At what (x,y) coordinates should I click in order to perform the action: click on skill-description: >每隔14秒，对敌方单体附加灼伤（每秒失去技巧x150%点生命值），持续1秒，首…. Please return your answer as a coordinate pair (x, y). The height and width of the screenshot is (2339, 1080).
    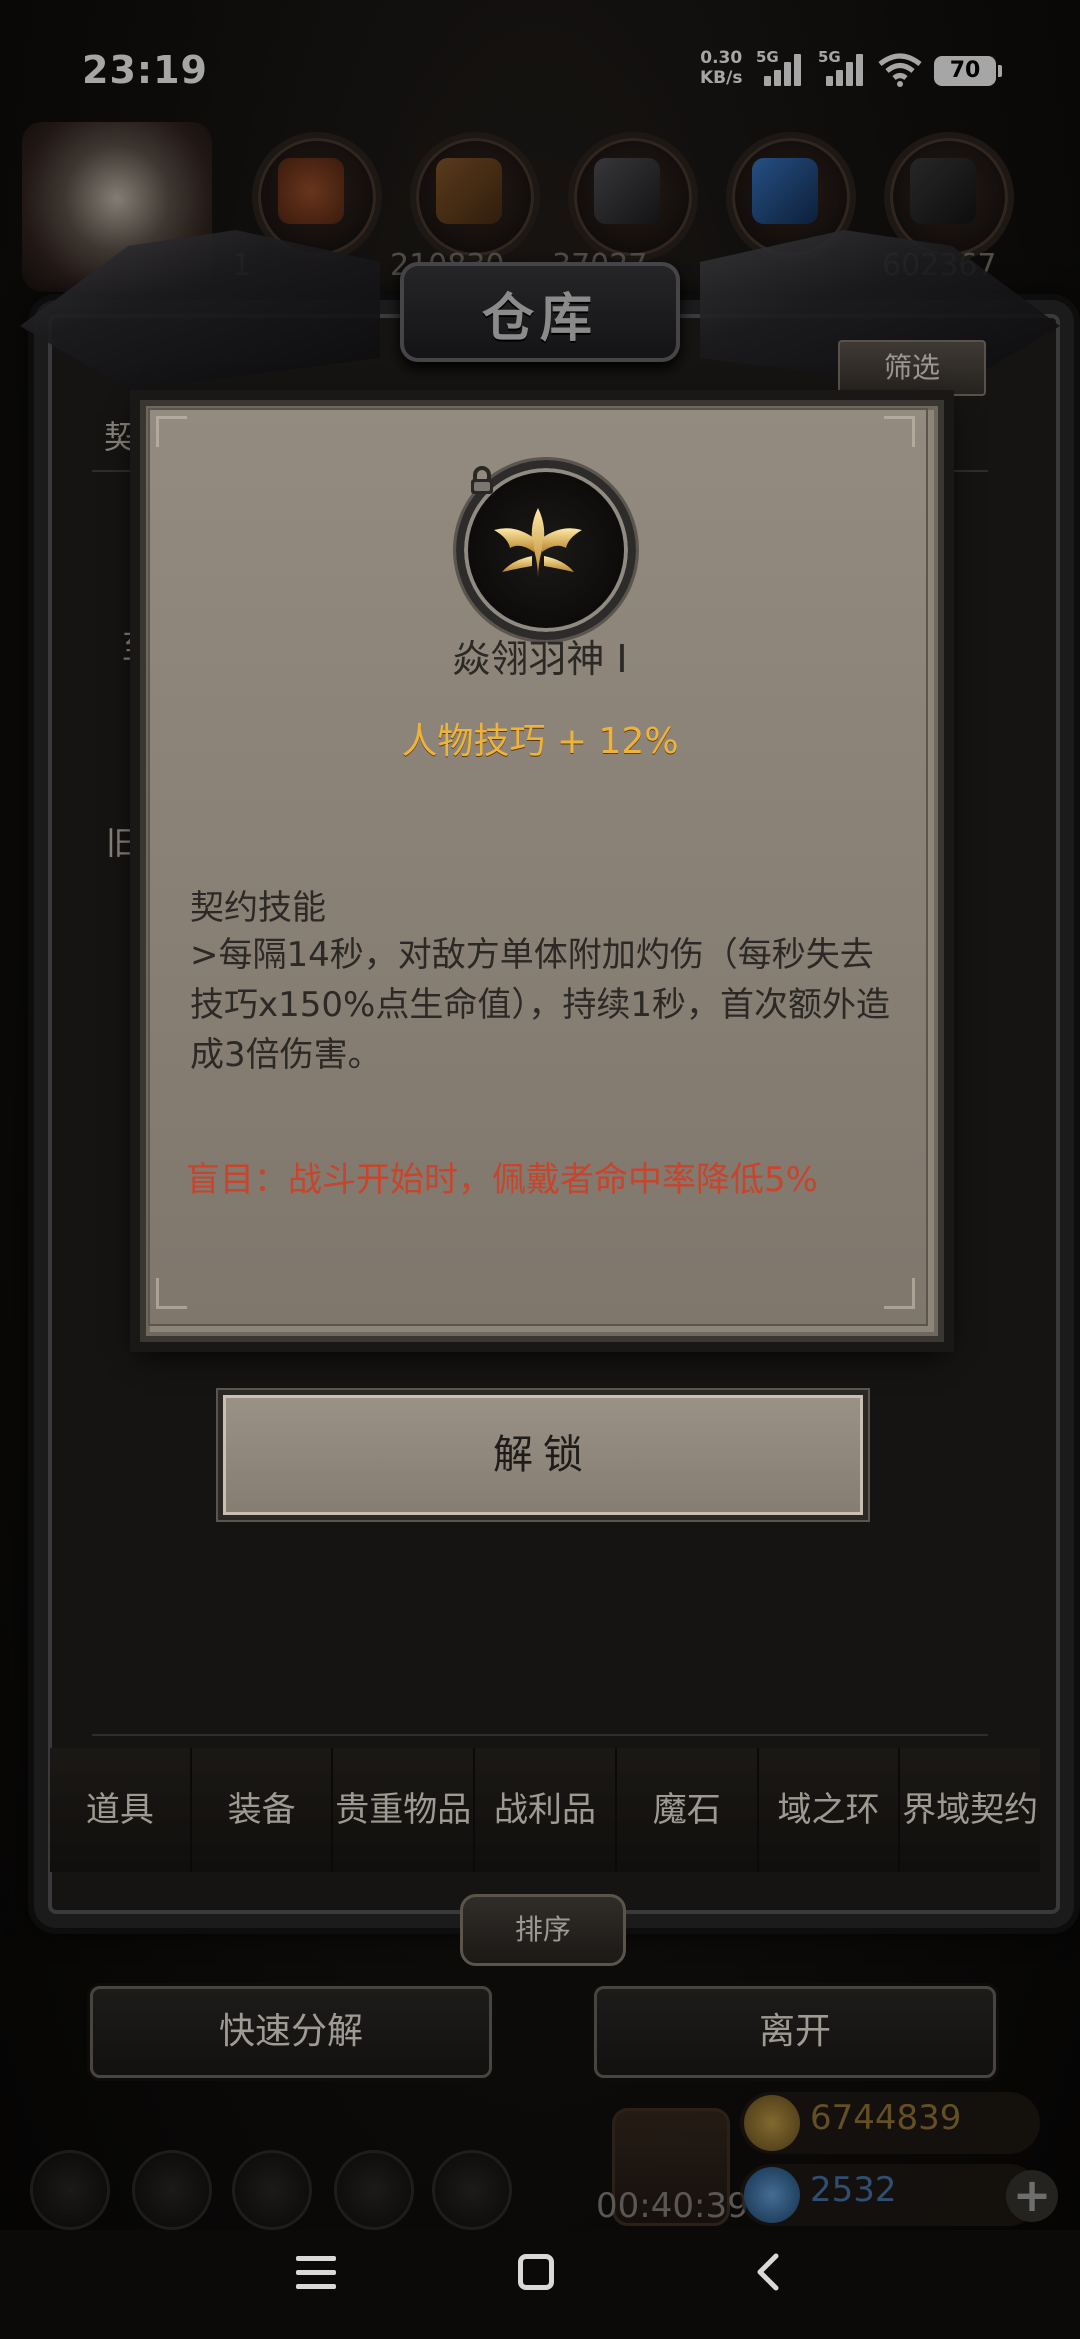
    Looking at the image, I should click on (540, 1005).